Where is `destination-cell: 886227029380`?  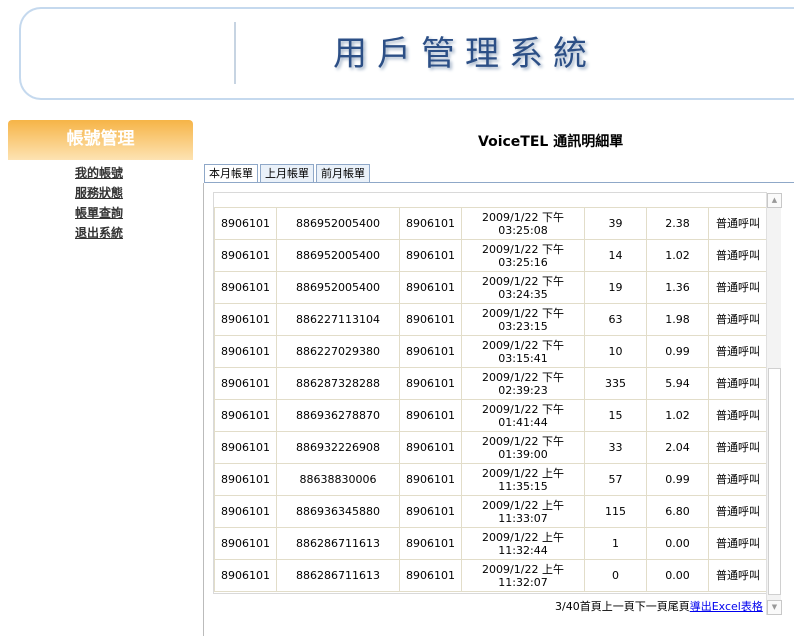
destination-cell: 886227029380 is located at coordinates (338, 351).